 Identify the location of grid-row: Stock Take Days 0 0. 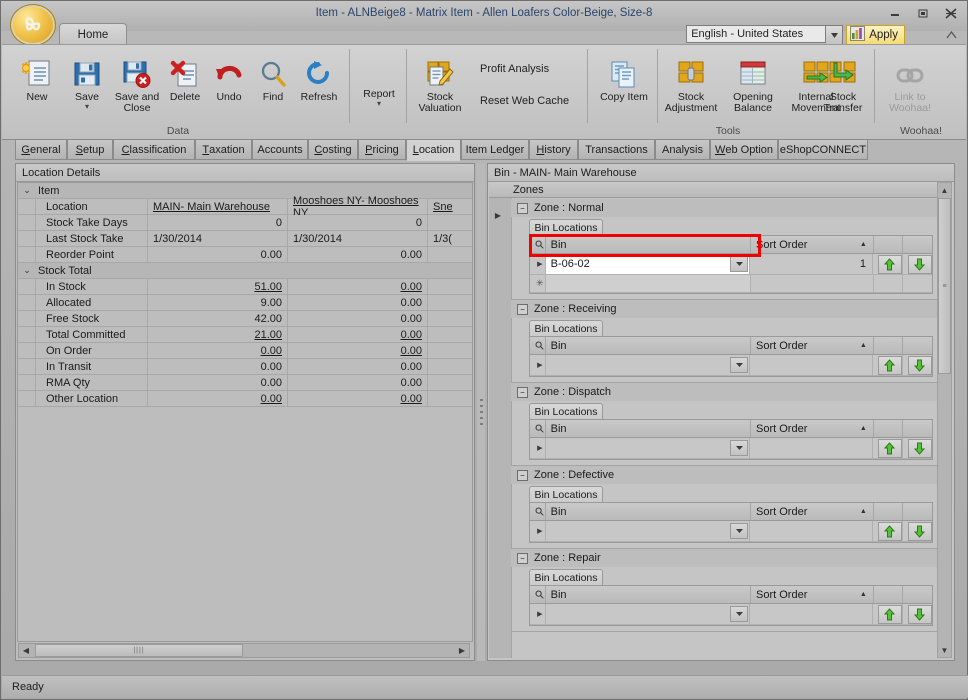
(245, 223).